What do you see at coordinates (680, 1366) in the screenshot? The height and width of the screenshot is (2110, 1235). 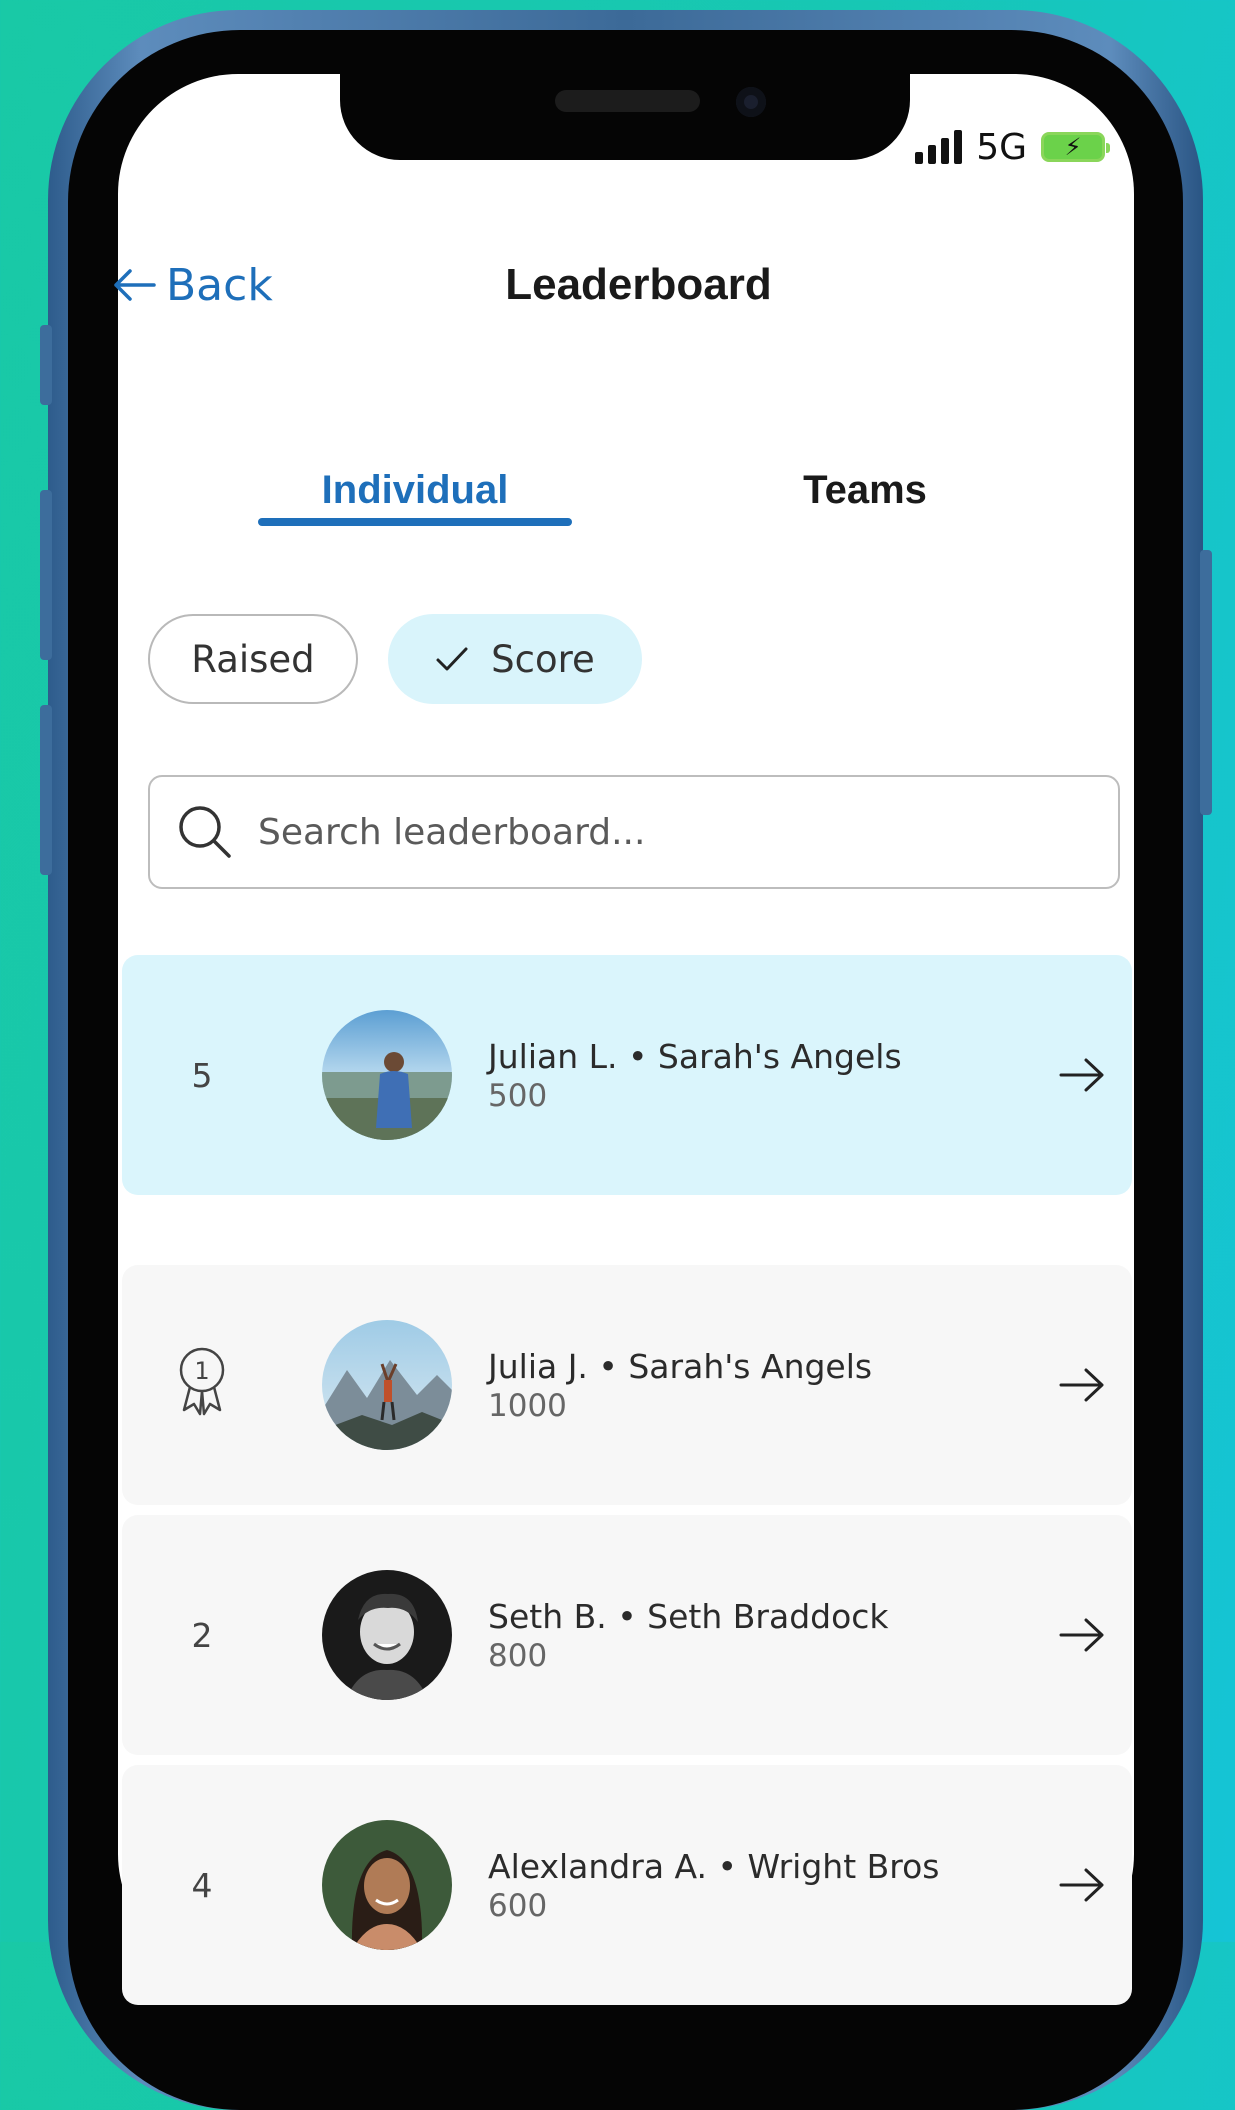 I see `entry-name: Julia J. • Sarah's Angels` at bounding box center [680, 1366].